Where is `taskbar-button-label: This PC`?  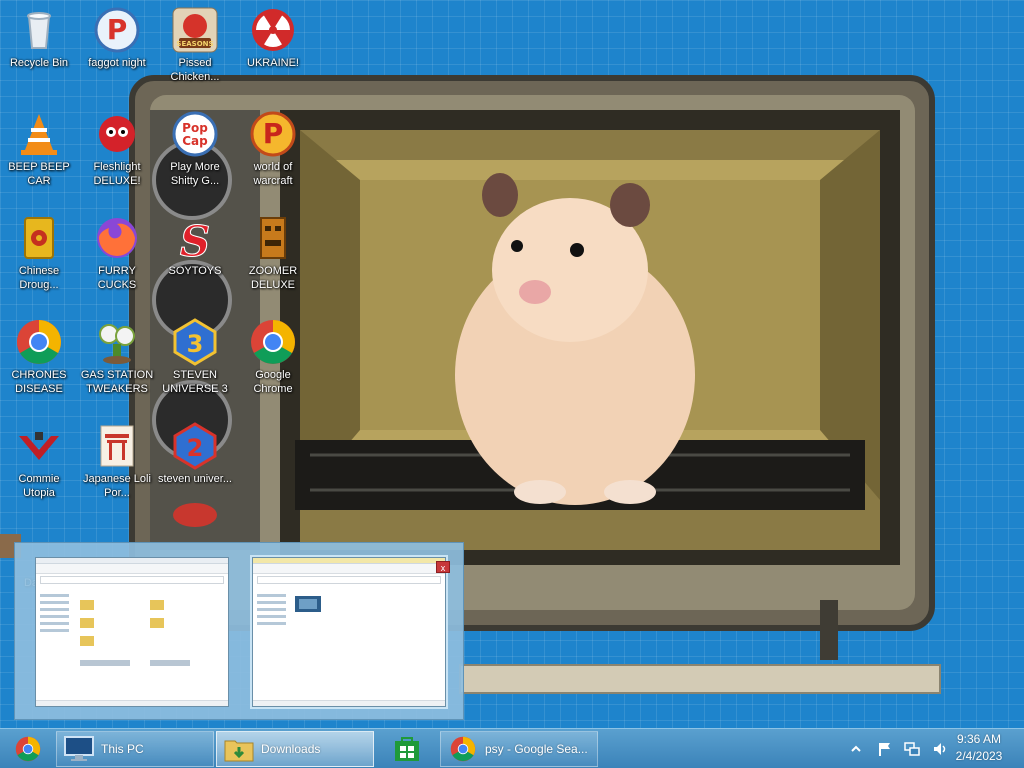
taskbar-button-label: This PC is located at coordinates (122, 749).